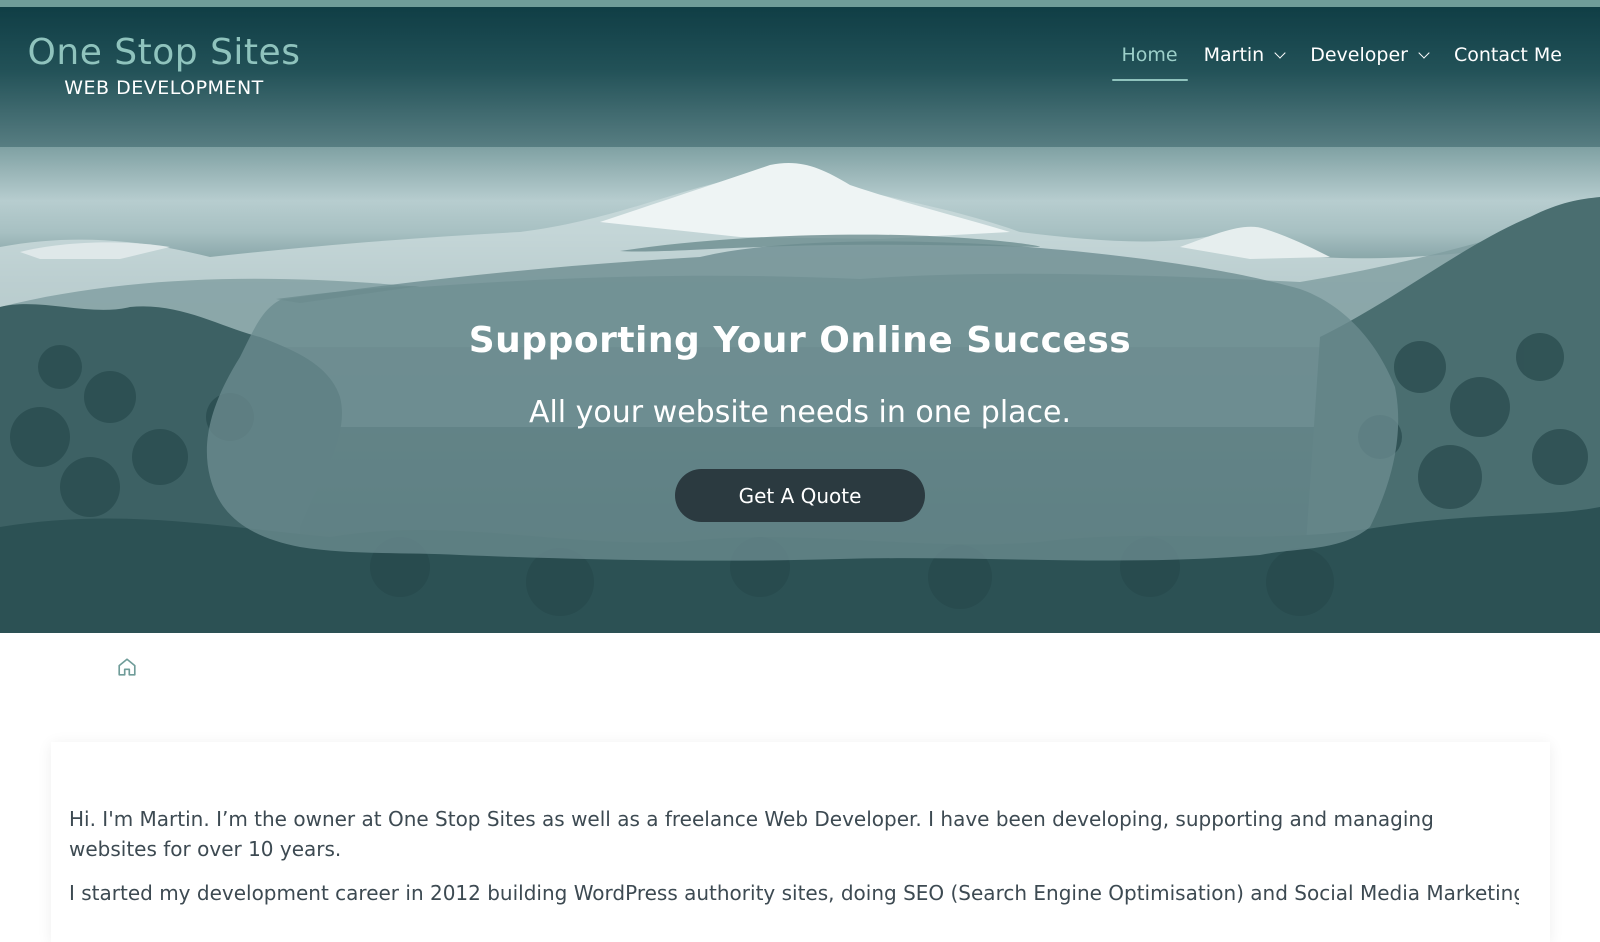 Image resolution: width=1600 pixels, height=942 pixels. I want to click on site-logo: One Stop Sites WEB DEVELOPMENT, so click(164, 65).